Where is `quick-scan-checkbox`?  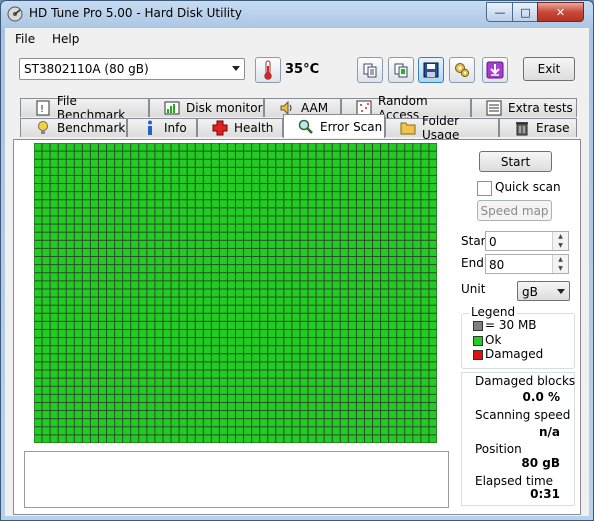
quick-scan-checkbox is located at coordinates (484, 188).